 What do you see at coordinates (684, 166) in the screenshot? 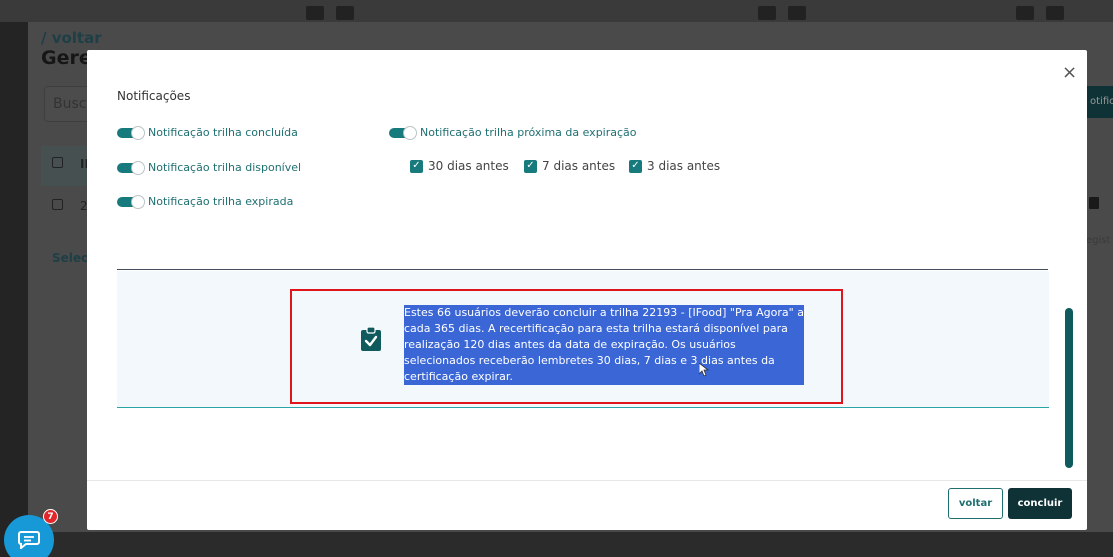
I see `checkbox-label: 3 dias antes` at bounding box center [684, 166].